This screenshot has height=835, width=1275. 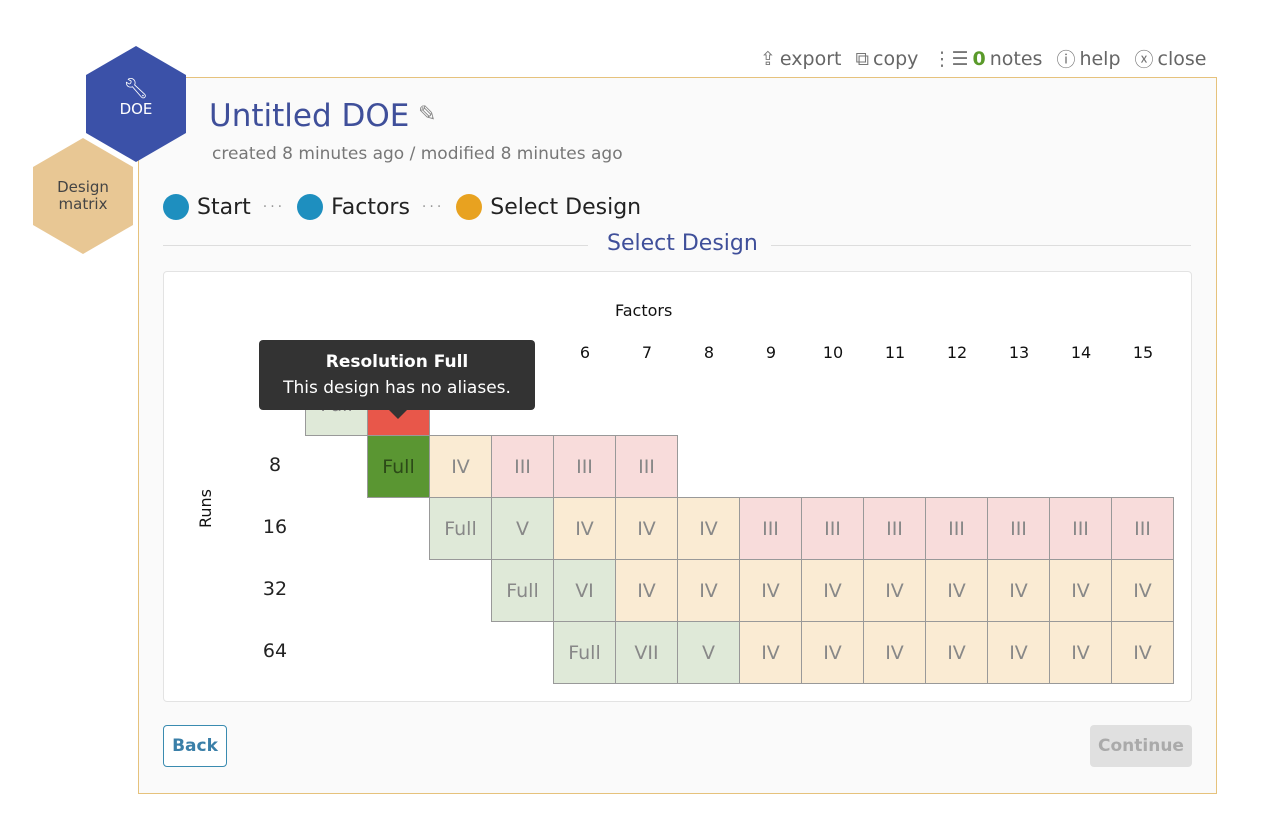 What do you see at coordinates (1141, 746) in the screenshot?
I see `continue-button: Continue` at bounding box center [1141, 746].